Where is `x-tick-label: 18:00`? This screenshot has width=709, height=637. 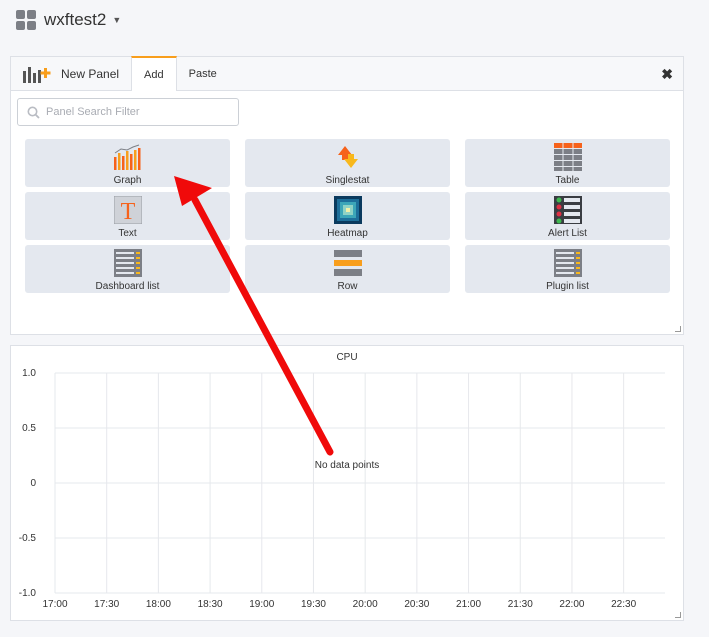 x-tick-label: 18:00 is located at coordinates (158, 604).